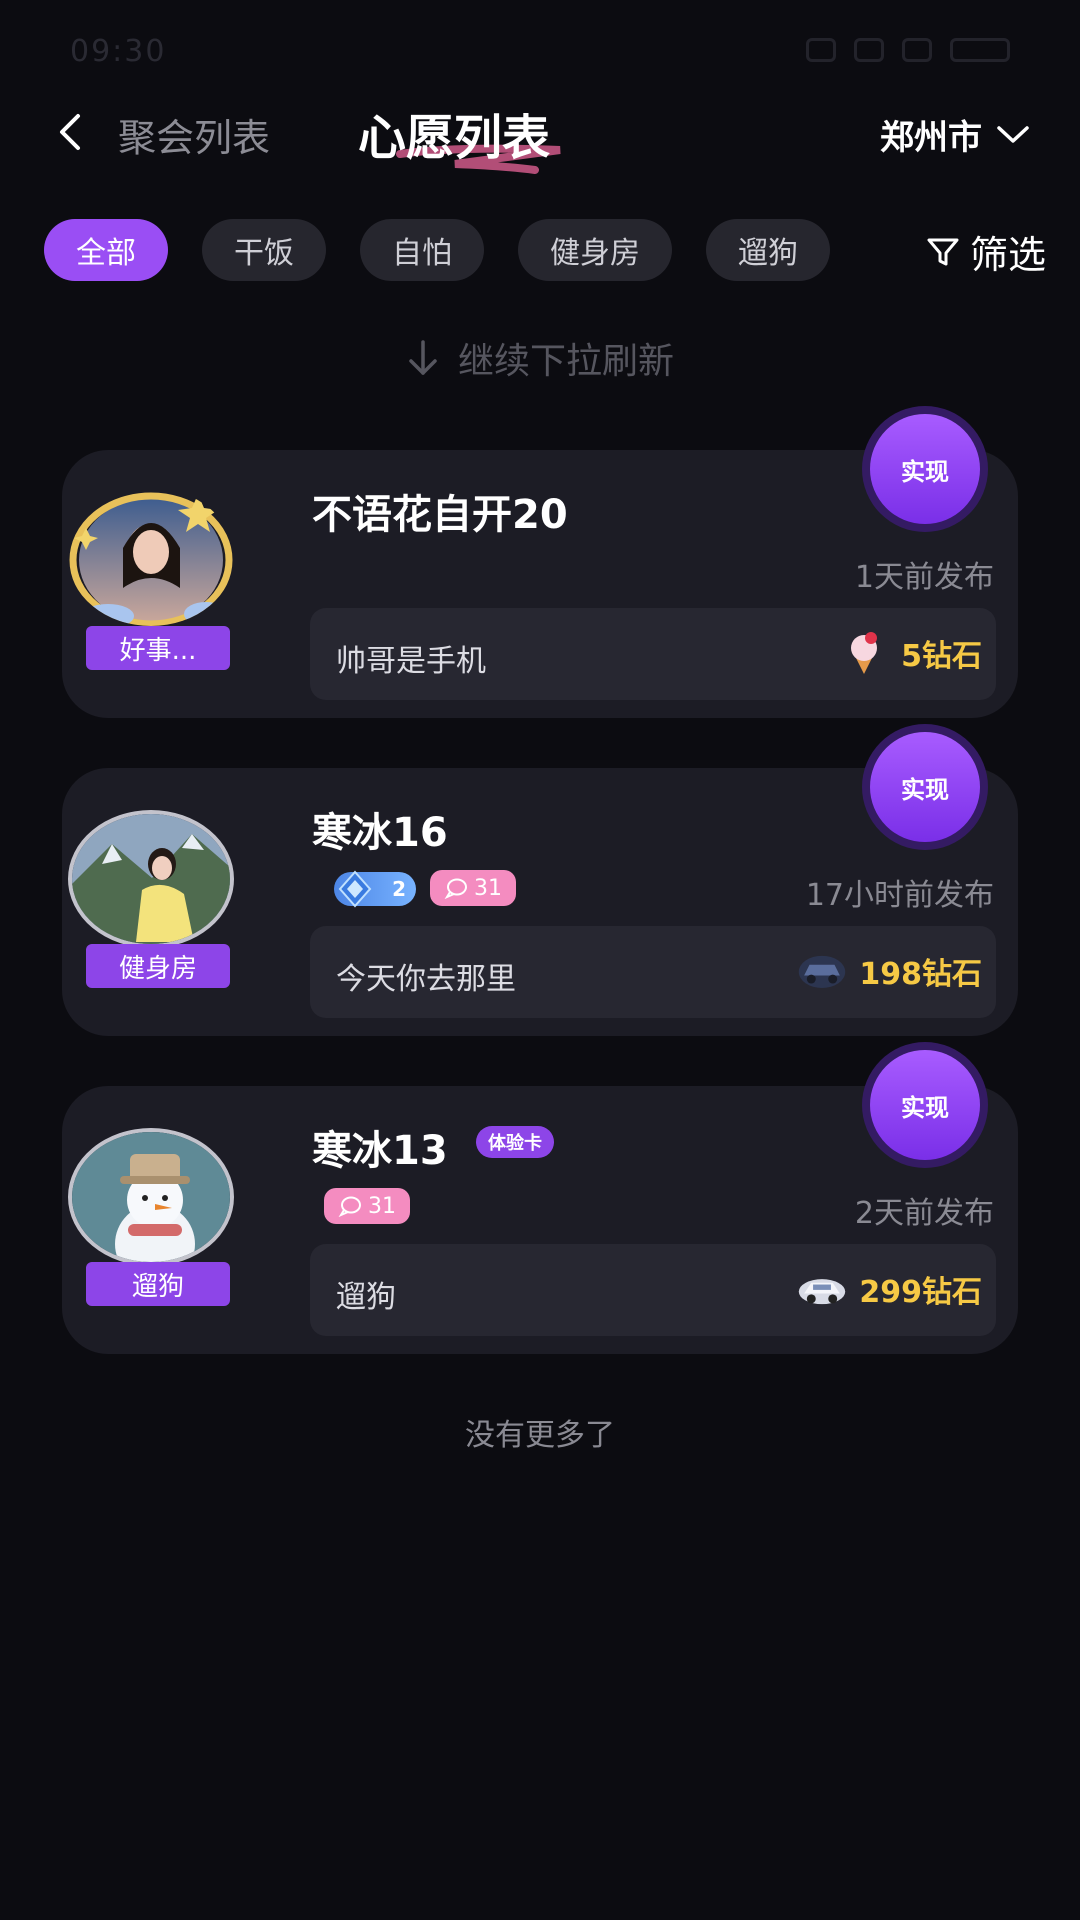  Describe the element at coordinates (653, 972) in the screenshot. I see `wish-row: 今天你去那里 198钻石` at that location.